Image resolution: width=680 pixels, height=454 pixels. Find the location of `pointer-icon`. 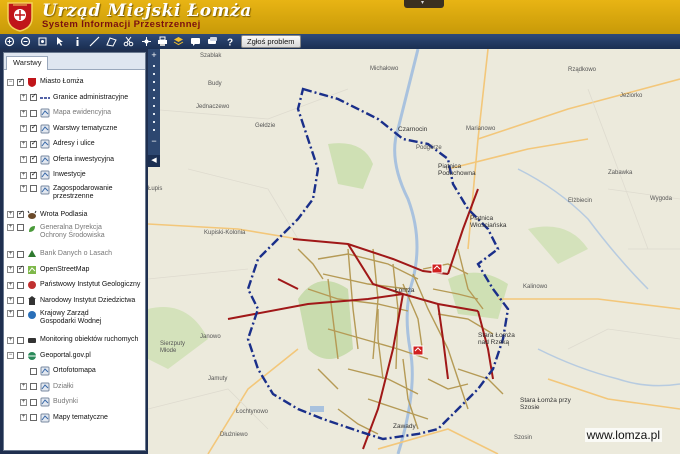

pointer-icon is located at coordinates (59, 41).